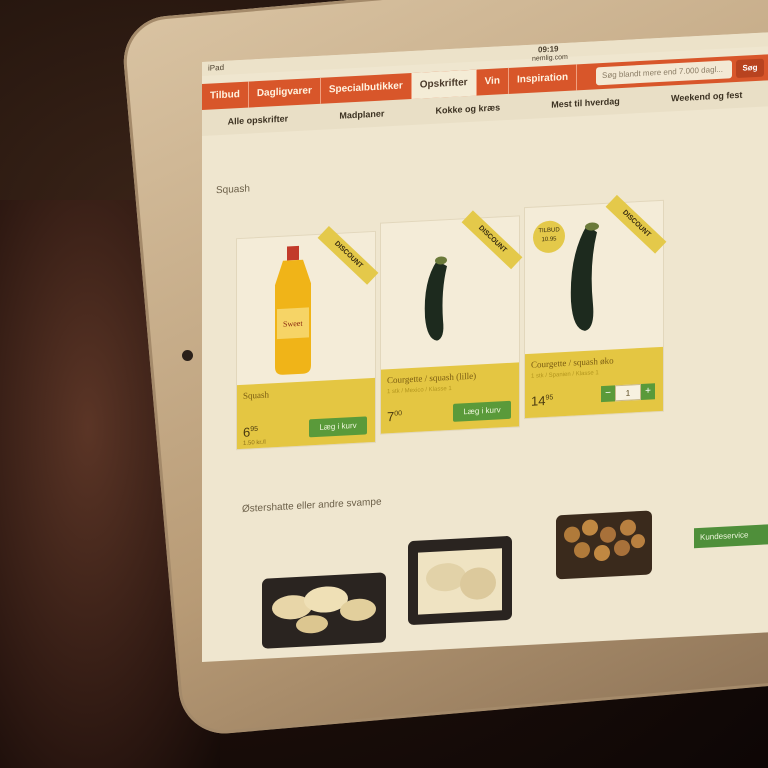 The width and height of the screenshot is (768, 768). I want to click on product-name: Courgette / squash øko, so click(572, 362).